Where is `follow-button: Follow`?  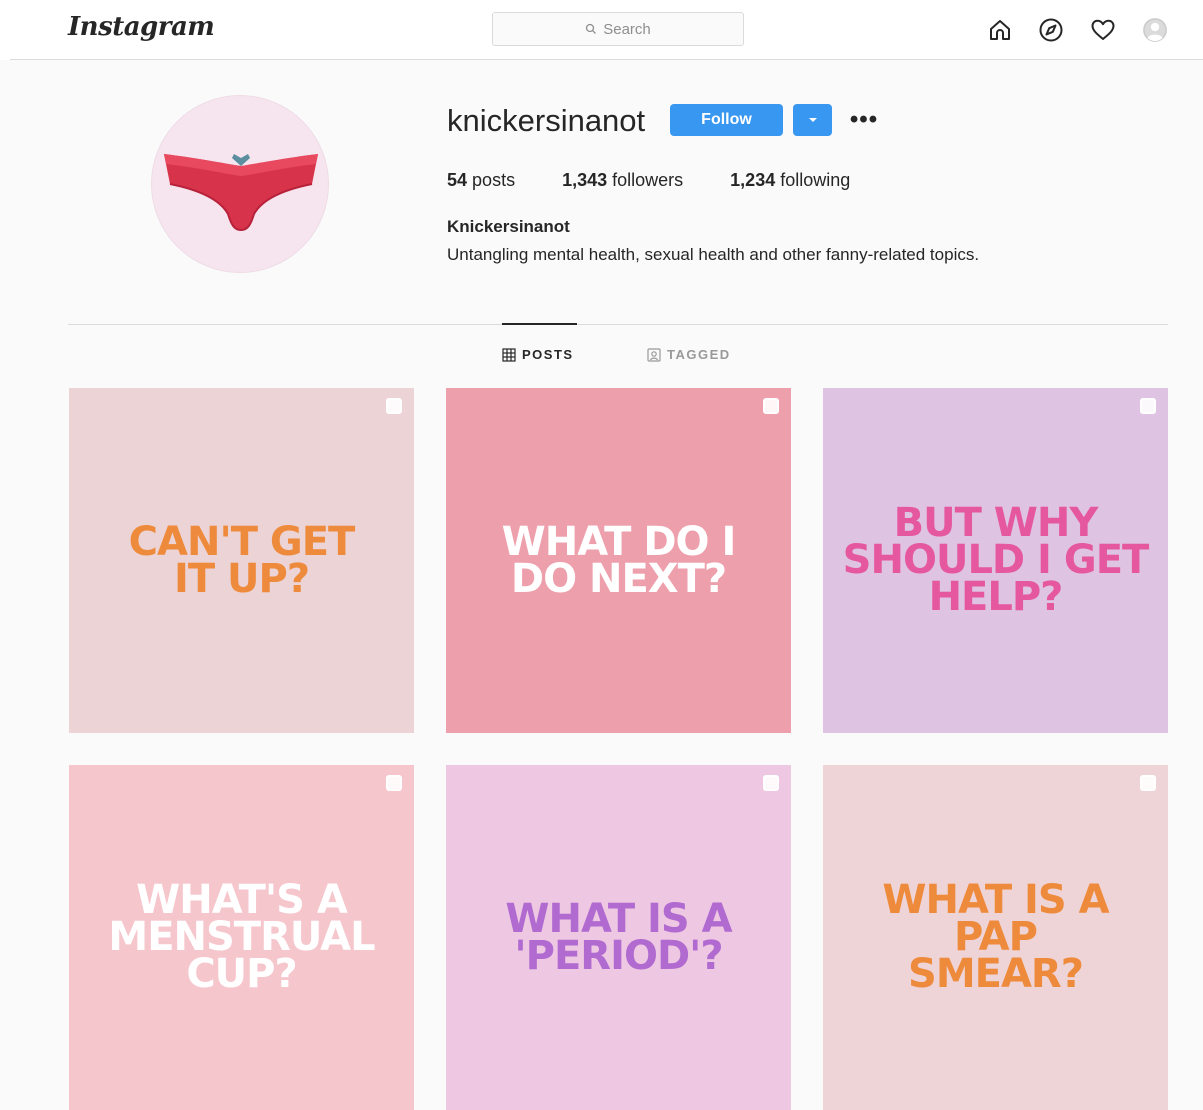 follow-button: Follow is located at coordinates (726, 120).